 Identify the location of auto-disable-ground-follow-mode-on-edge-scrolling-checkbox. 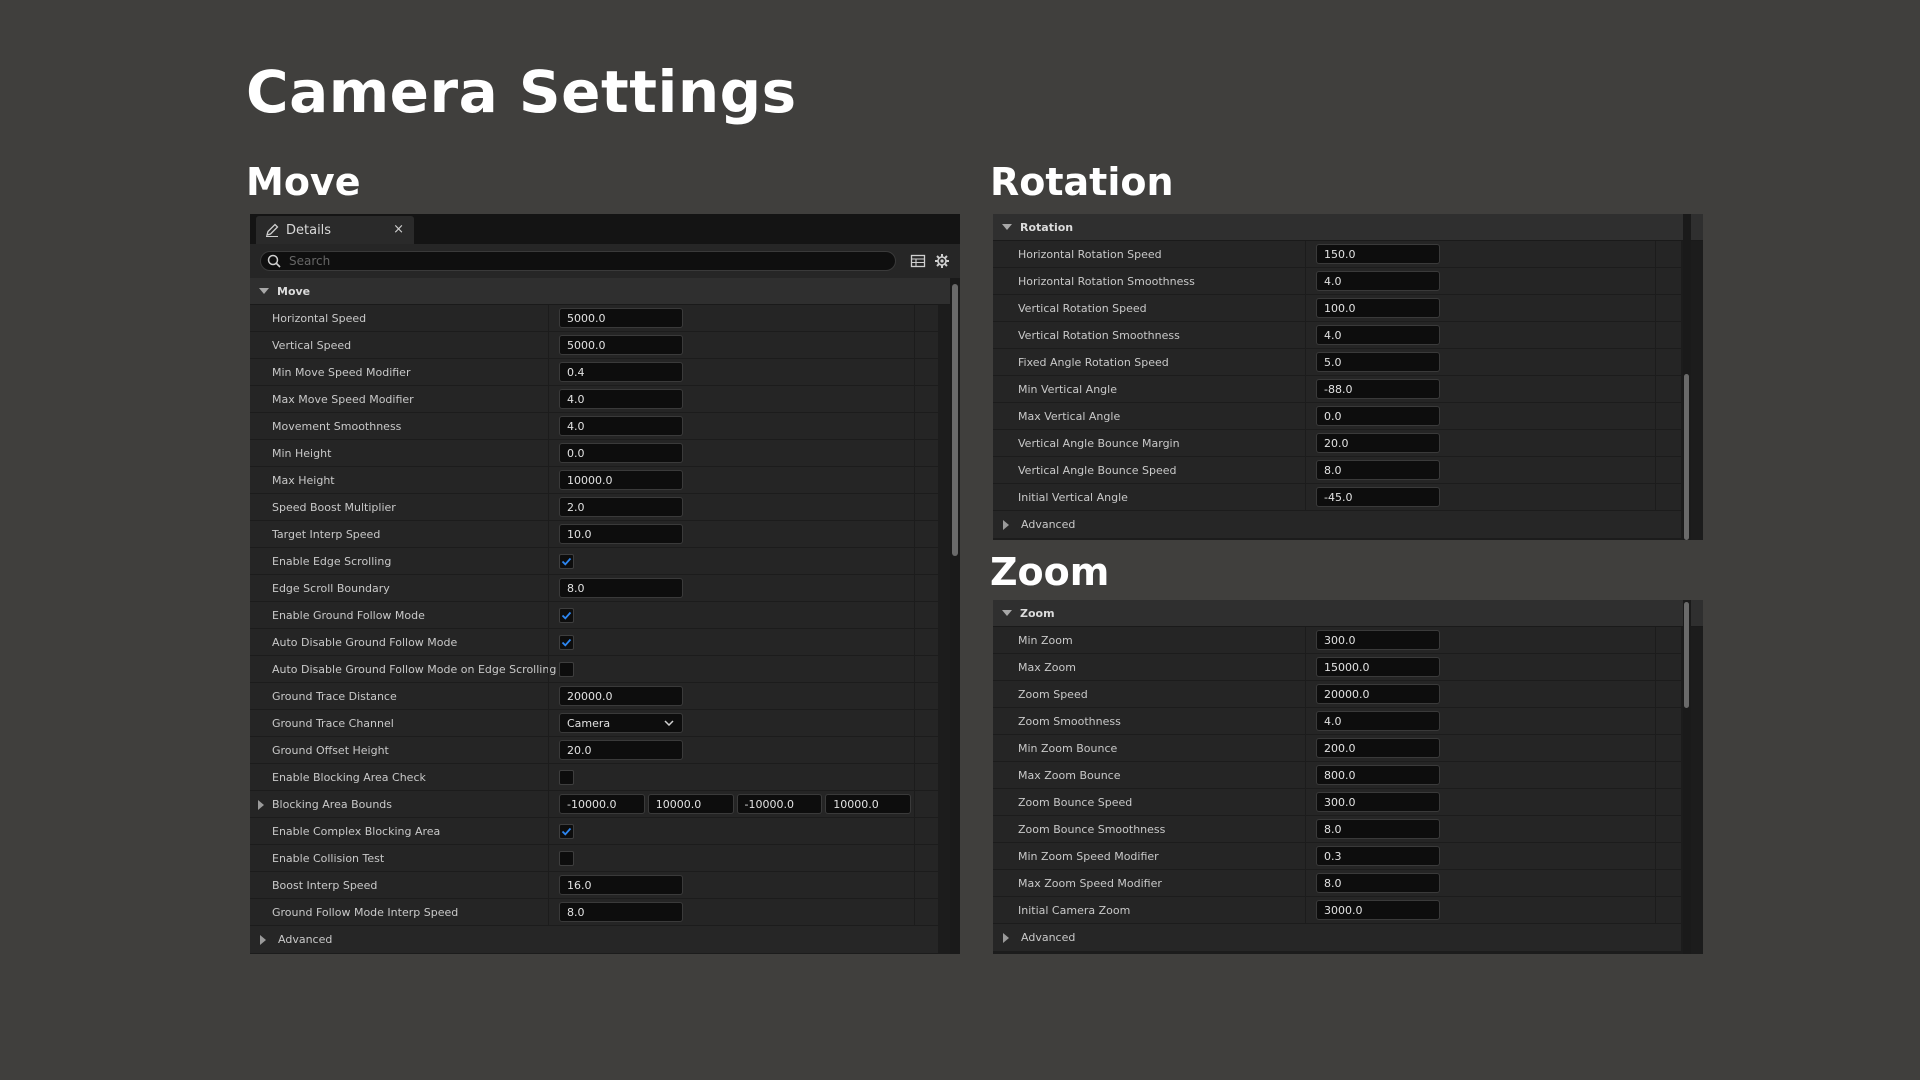
(566, 669).